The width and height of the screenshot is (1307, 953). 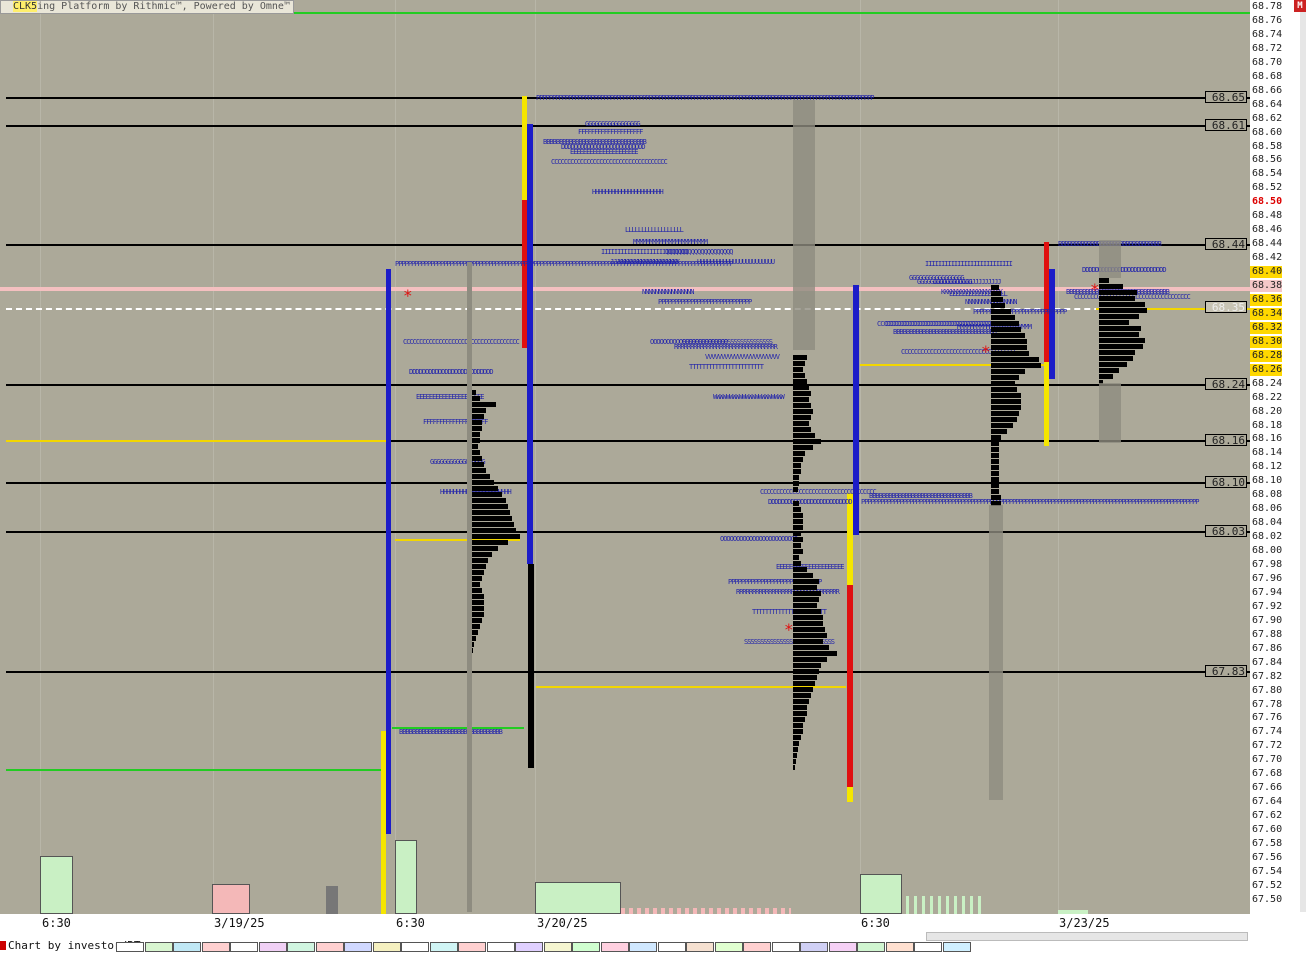 What do you see at coordinates (1266, 355) in the screenshot?
I see `price-tick: 68.28` at bounding box center [1266, 355].